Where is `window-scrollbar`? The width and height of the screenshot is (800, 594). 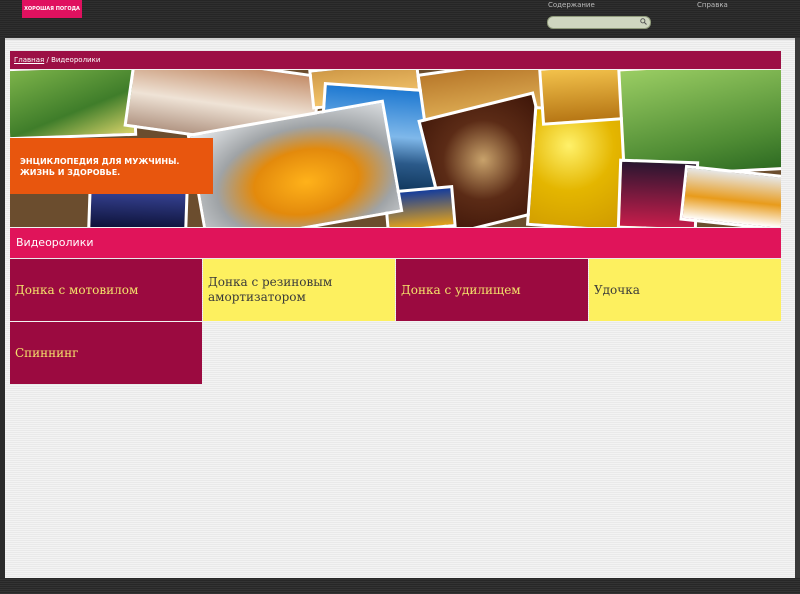
window-scrollbar is located at coordinates (797, 308).